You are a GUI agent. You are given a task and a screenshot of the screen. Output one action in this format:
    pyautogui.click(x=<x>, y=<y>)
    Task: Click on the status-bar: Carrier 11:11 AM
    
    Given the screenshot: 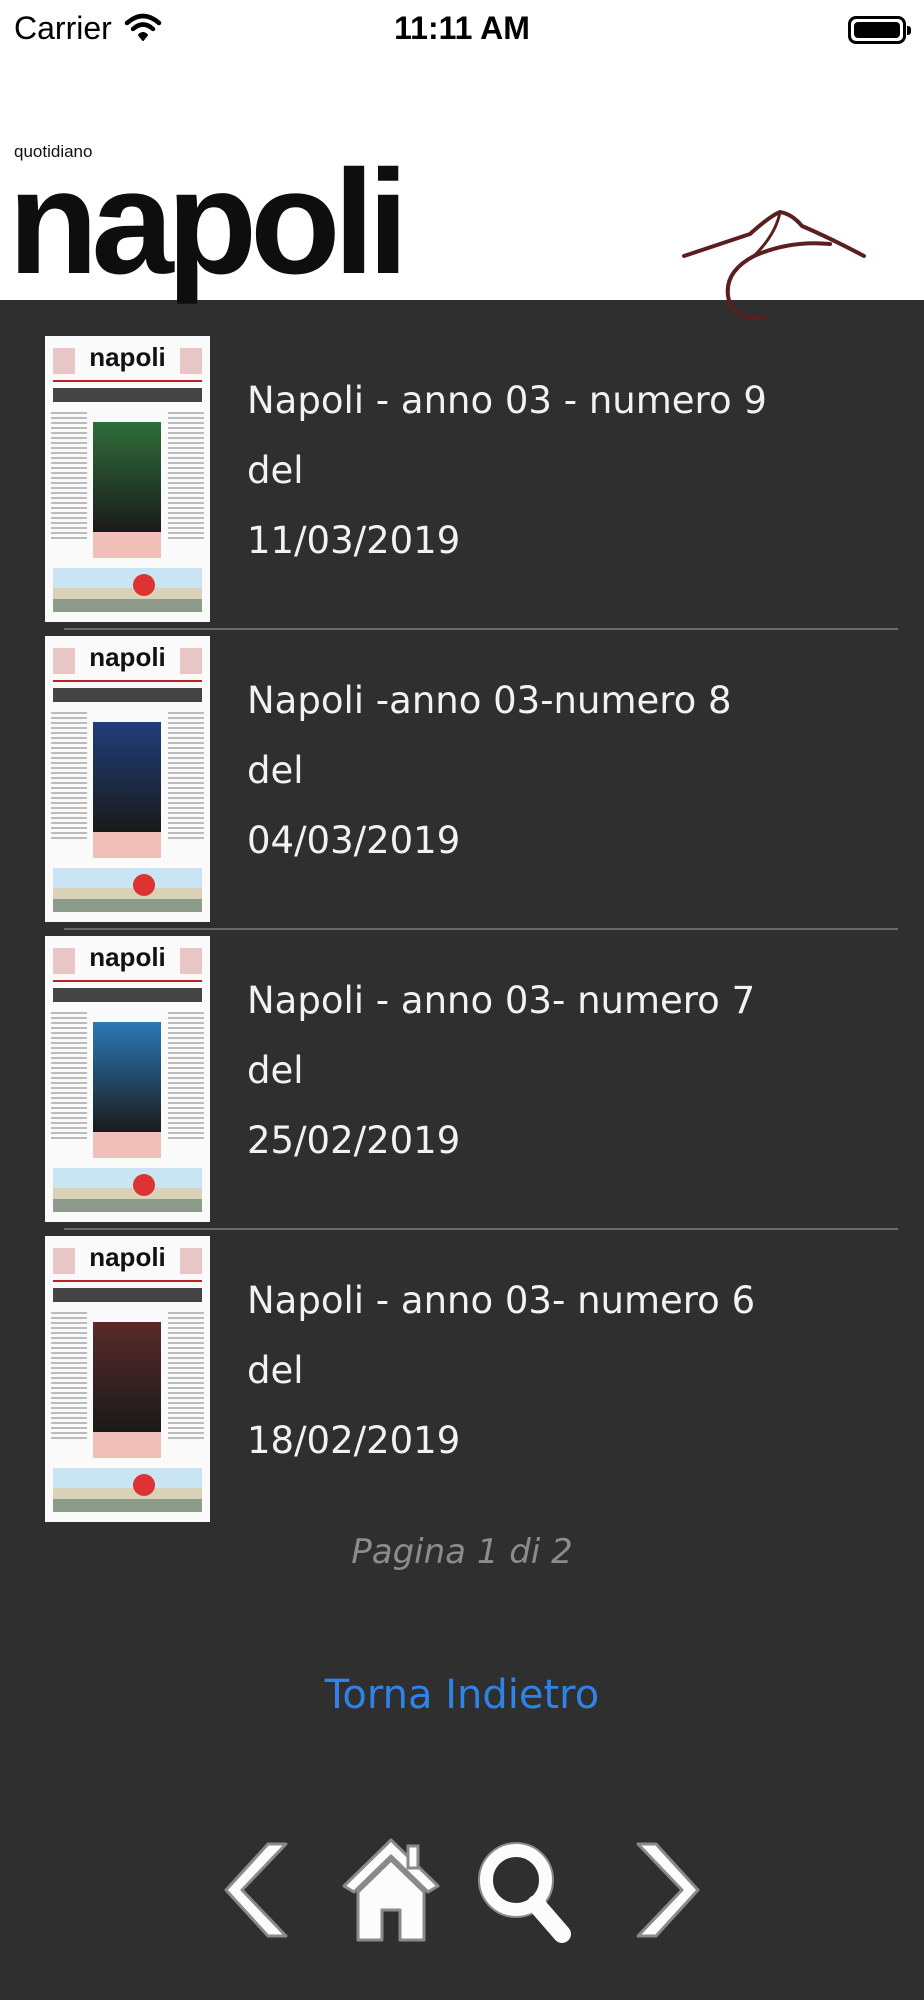 What is the action you would take?
    pyautogui.click(x=462, y=30)
    